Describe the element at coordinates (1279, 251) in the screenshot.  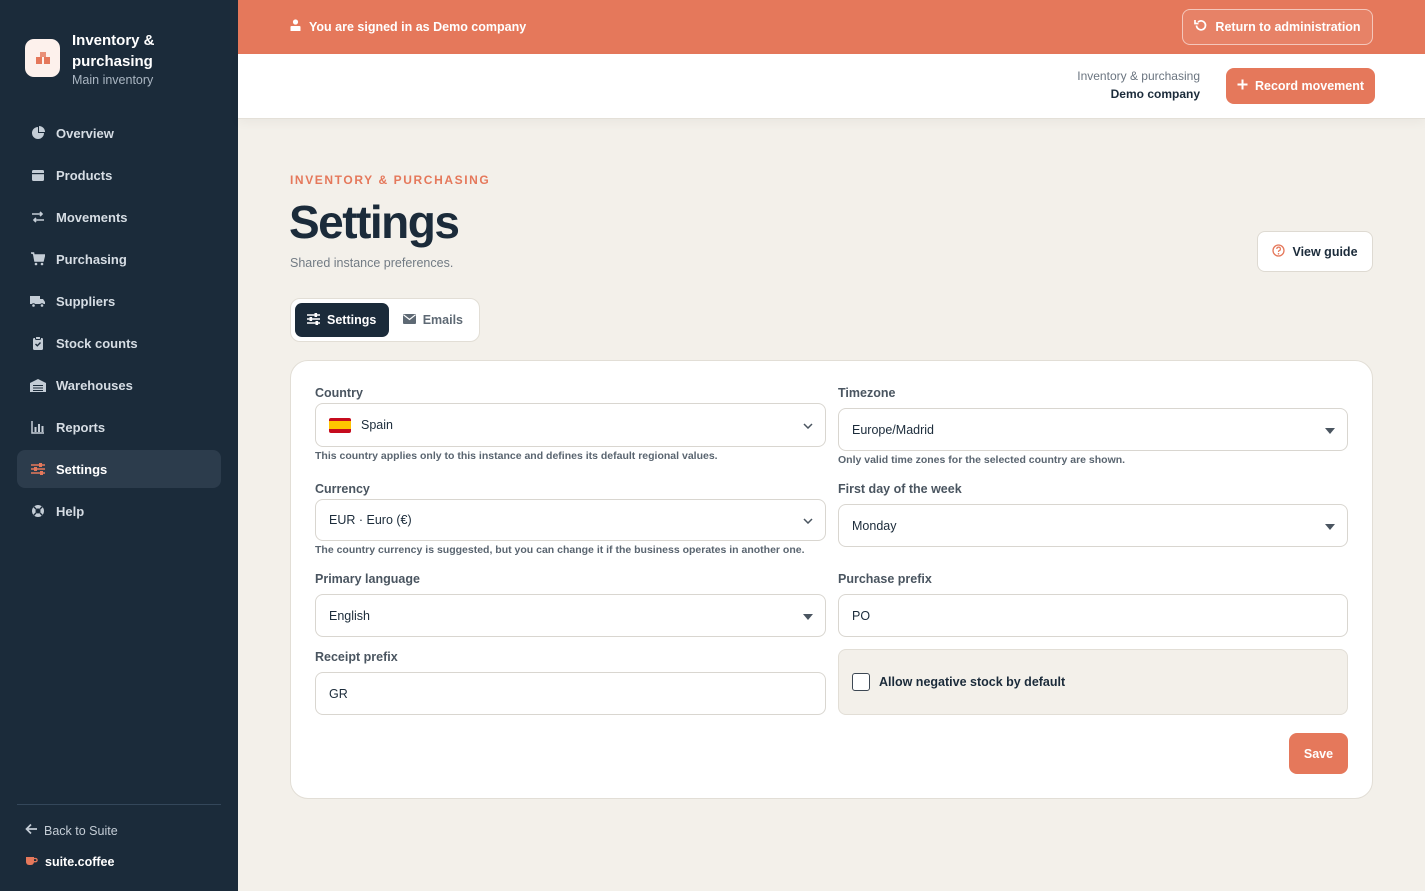
I see `question-circle-icon` at that location.